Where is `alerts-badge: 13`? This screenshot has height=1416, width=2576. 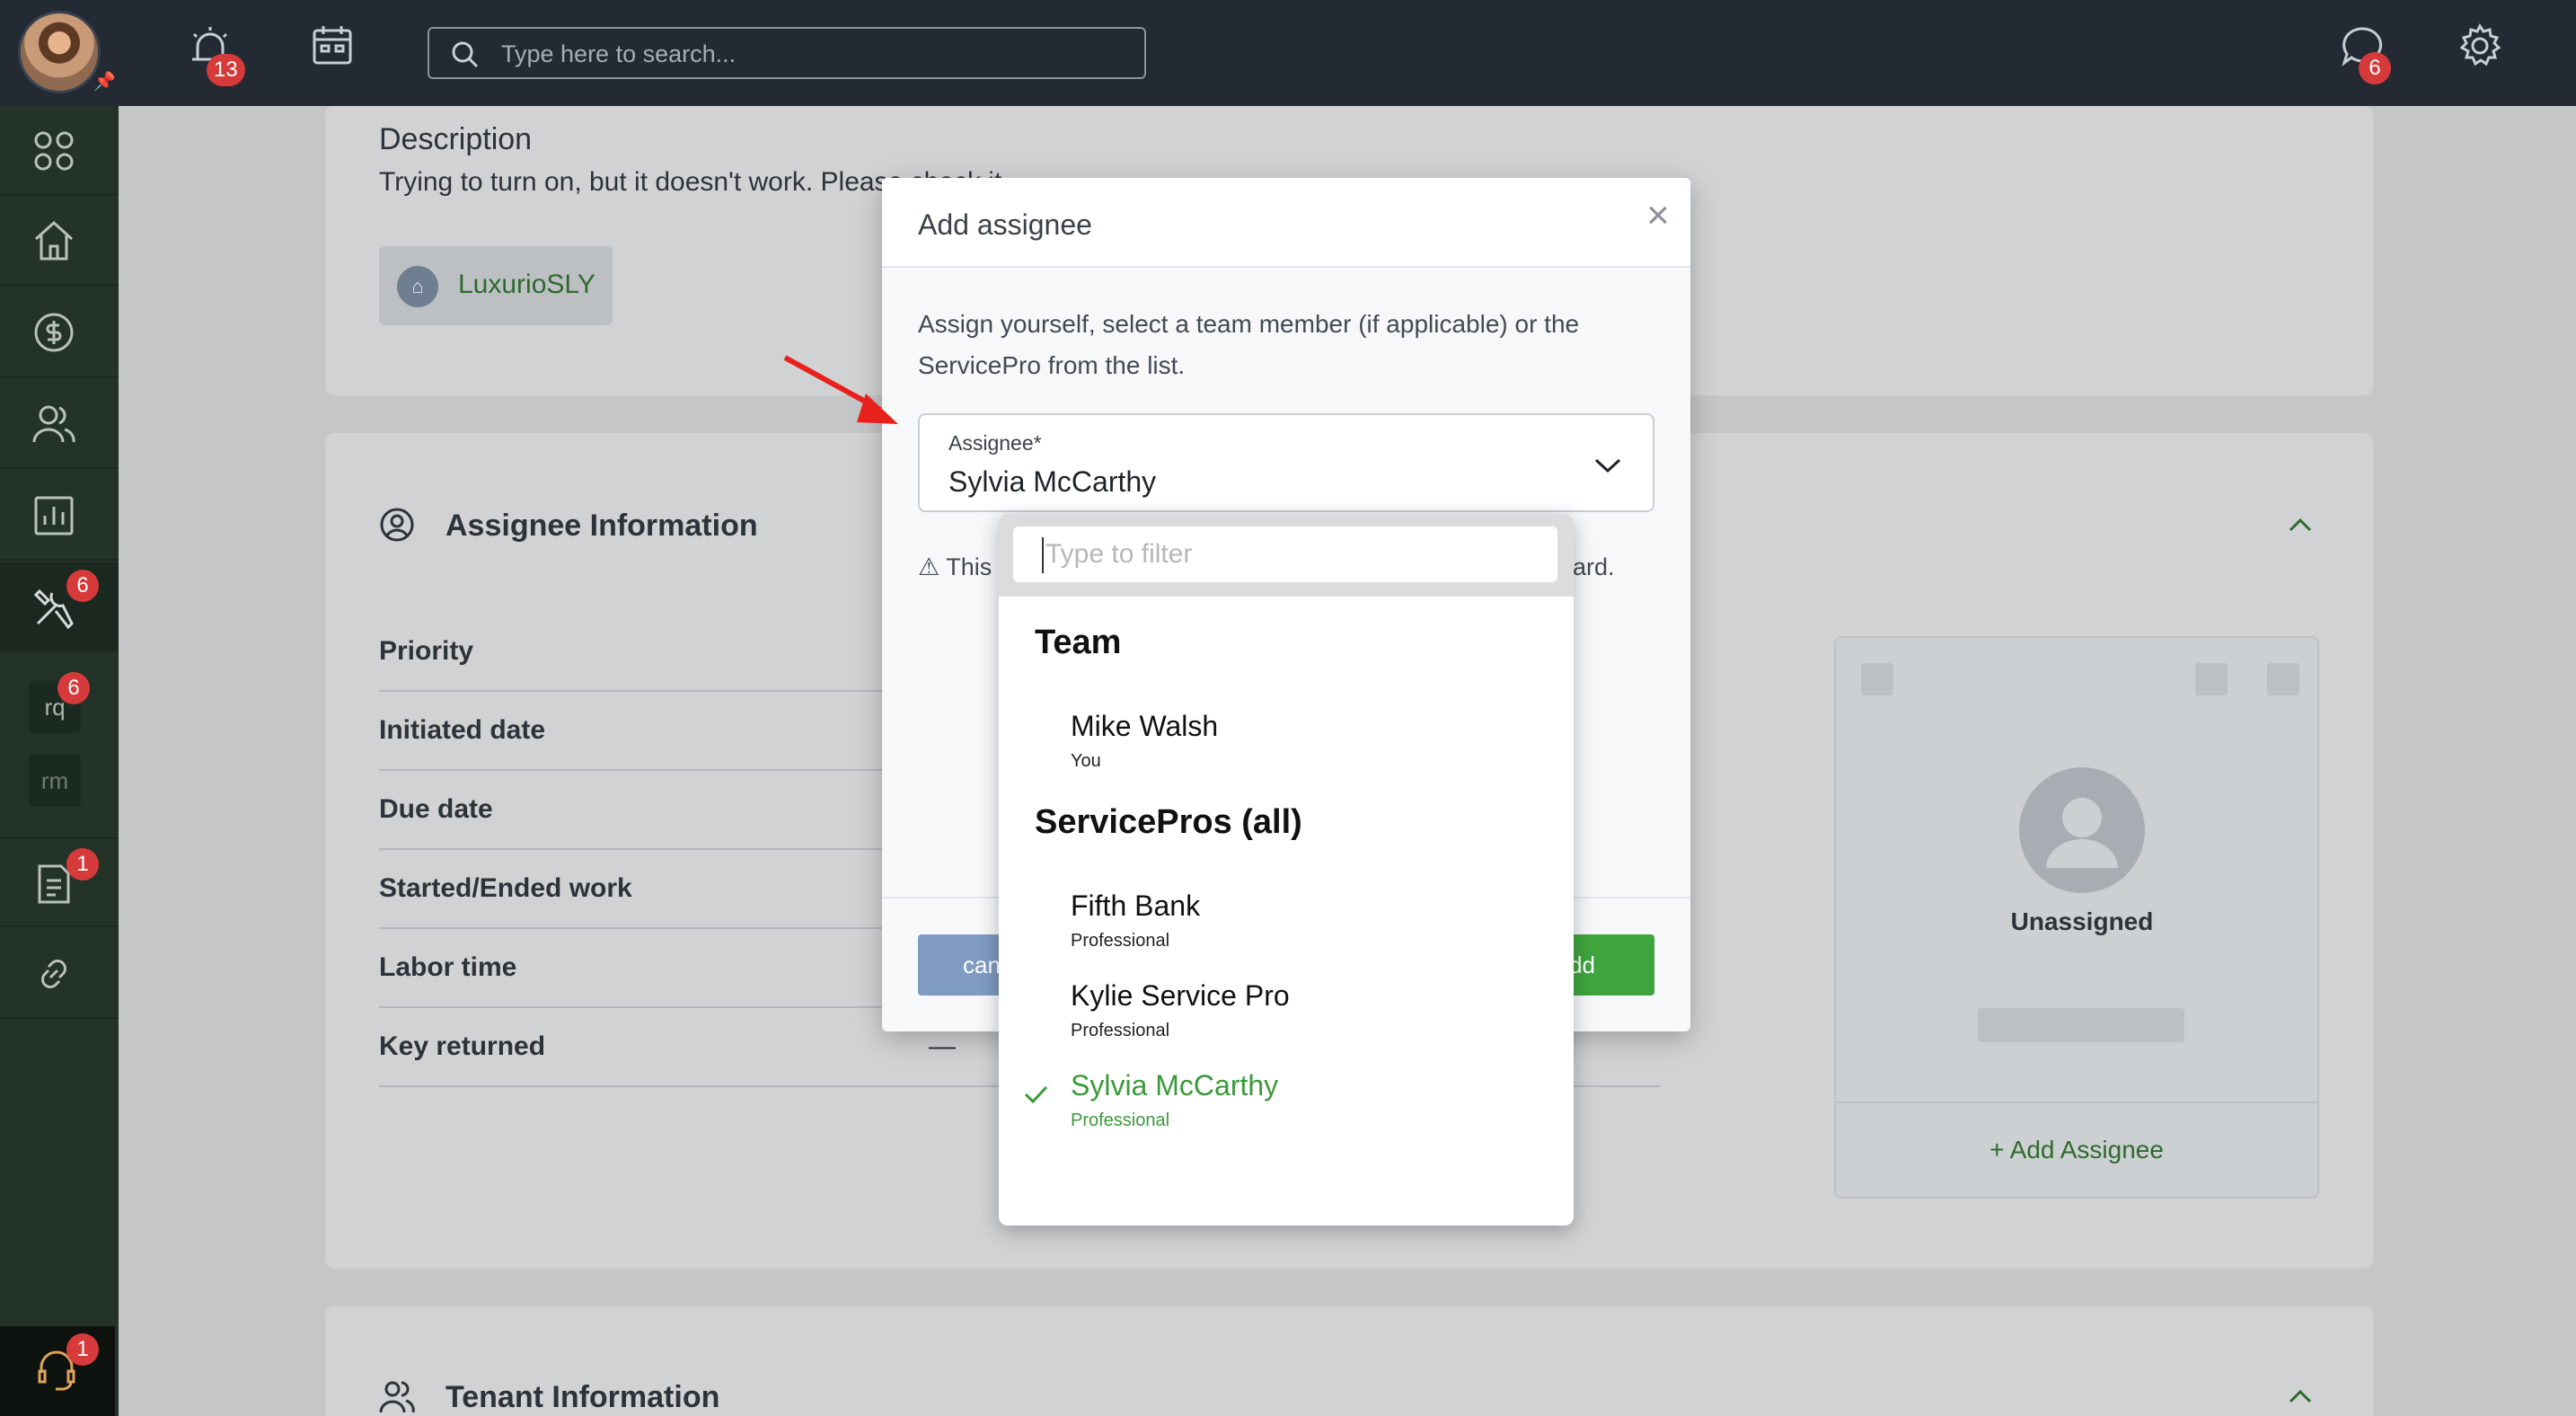 alerts-badge: 13 is located at coordinates (226, 70).